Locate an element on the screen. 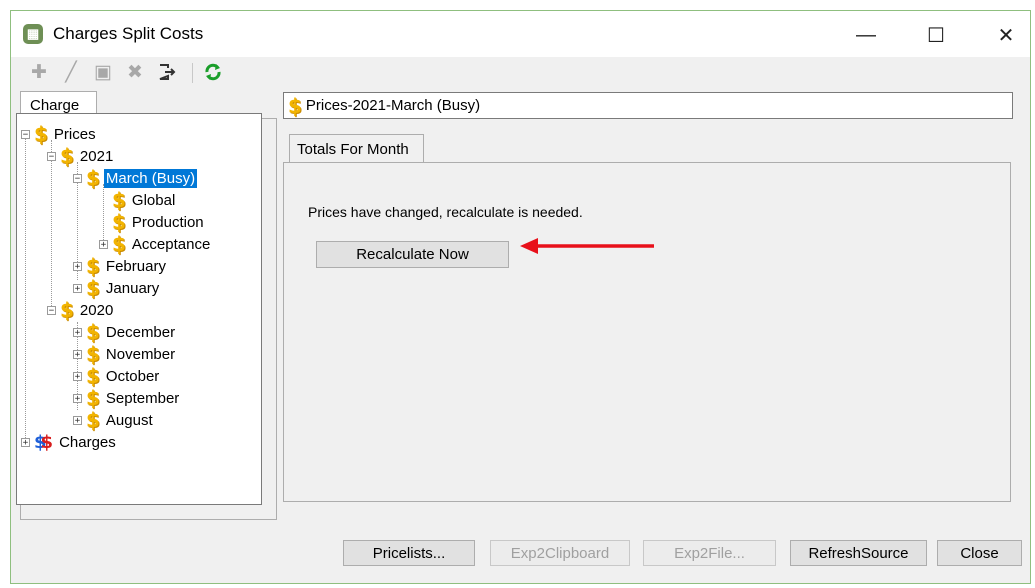 This screenshot has width=1035, height=588. delete-icon: ✖ is located at coordinates (135, 72).